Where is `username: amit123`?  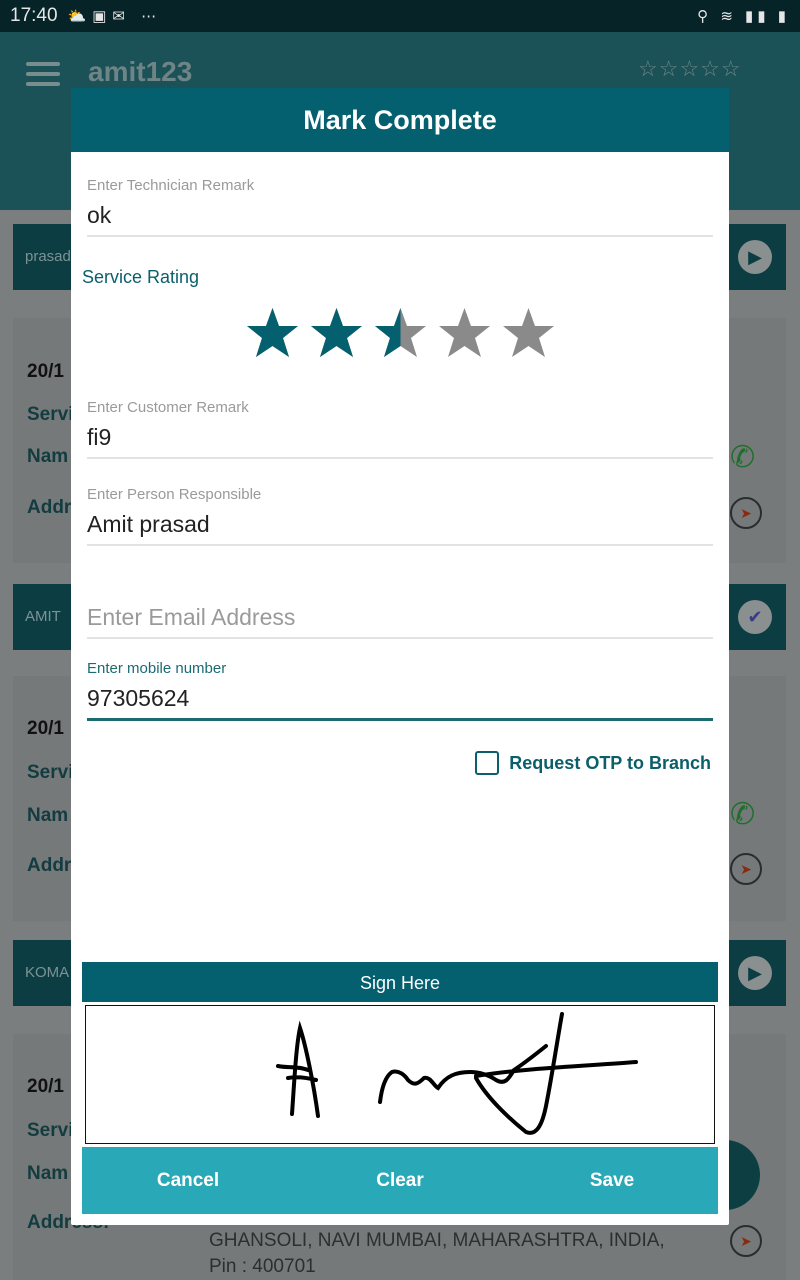
username: amit123 is located at coordinates (140, 71).